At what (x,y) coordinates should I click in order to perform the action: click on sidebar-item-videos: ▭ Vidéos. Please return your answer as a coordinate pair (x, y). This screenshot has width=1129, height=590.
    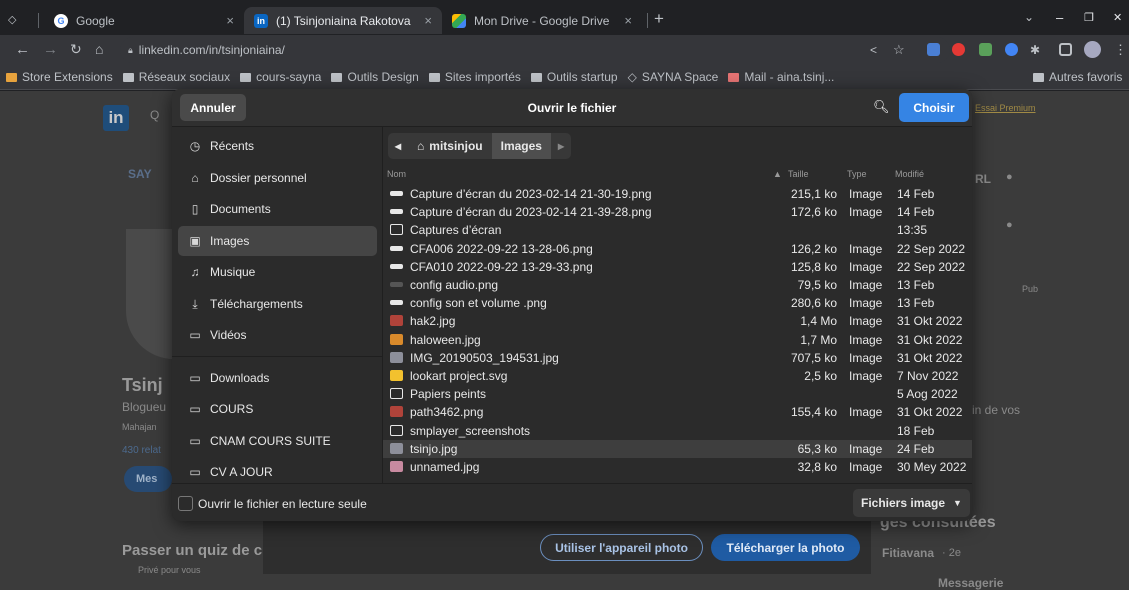
    Looking at the image, I should click on (277, 335).